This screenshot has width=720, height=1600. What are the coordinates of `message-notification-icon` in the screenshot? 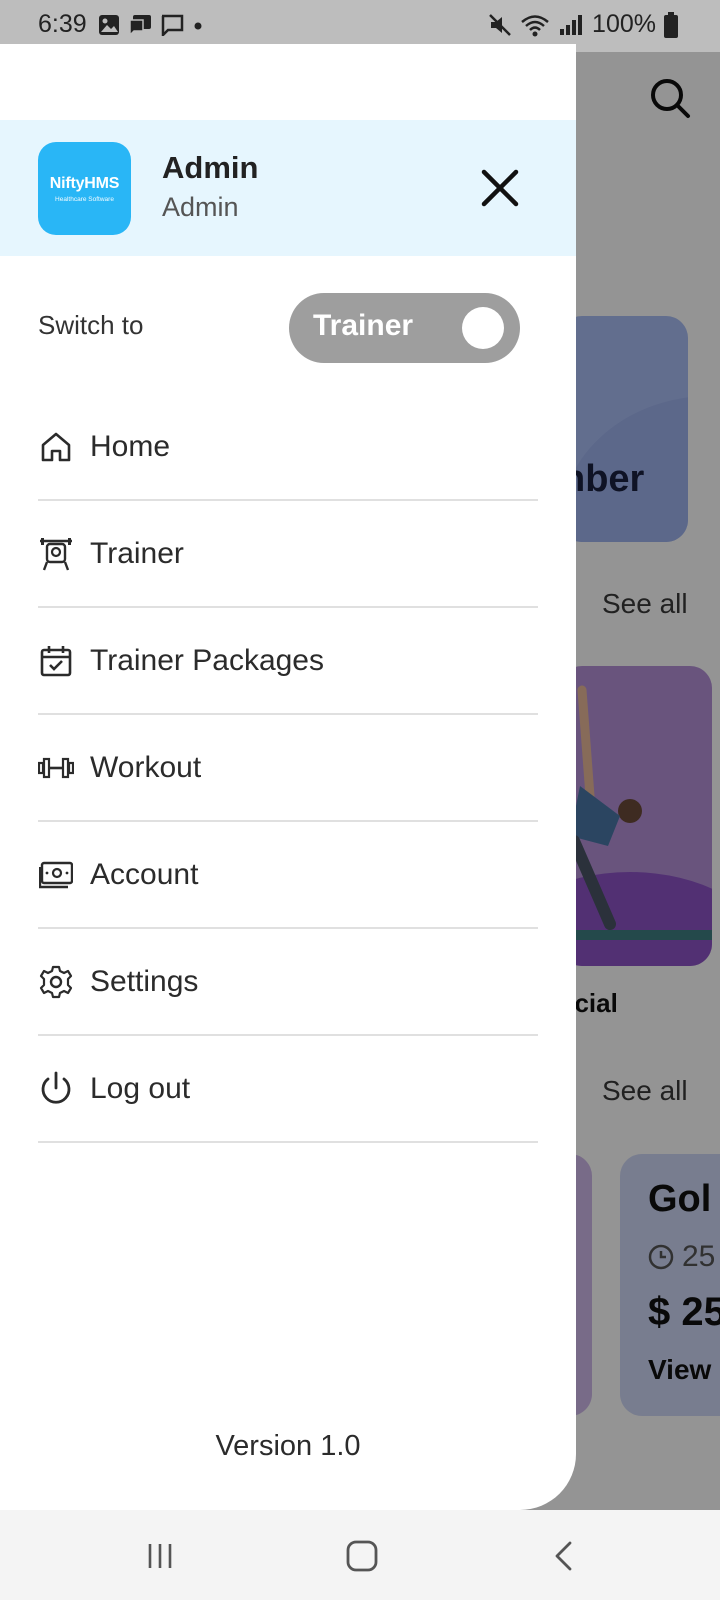 It's located at (172, 25).